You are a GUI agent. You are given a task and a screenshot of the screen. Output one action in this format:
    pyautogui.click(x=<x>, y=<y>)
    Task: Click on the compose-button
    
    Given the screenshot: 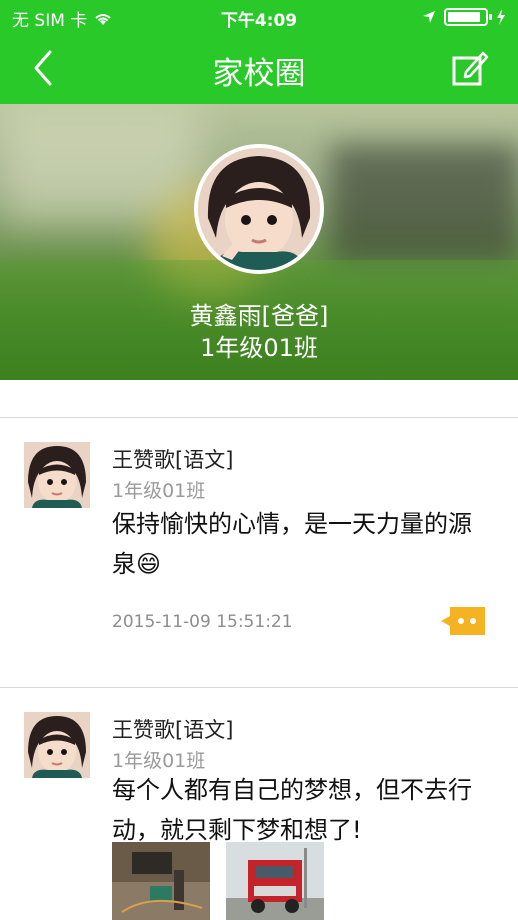 What is the action you would take?
    pyautogui.click(x=470, y=68)
    